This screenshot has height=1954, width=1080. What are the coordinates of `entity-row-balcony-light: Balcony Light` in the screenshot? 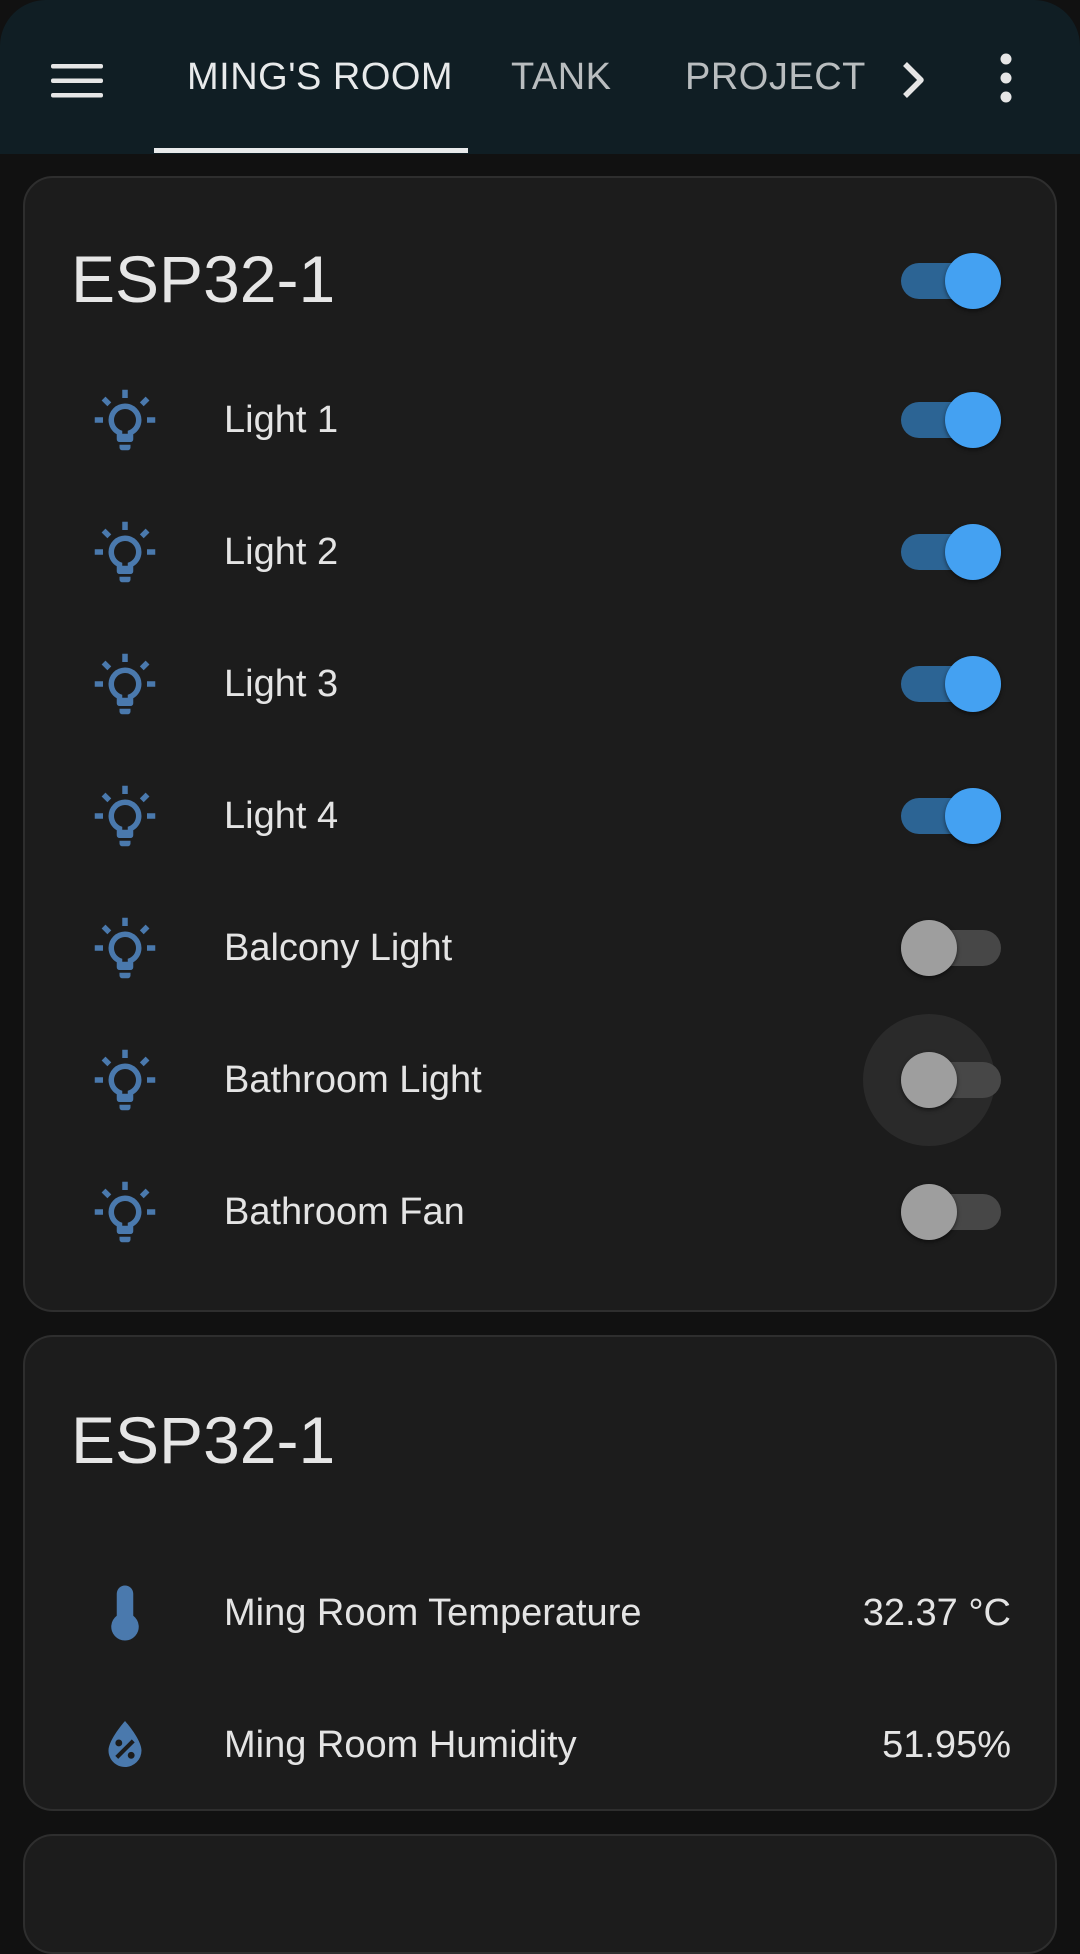 It's located at (540, 948).